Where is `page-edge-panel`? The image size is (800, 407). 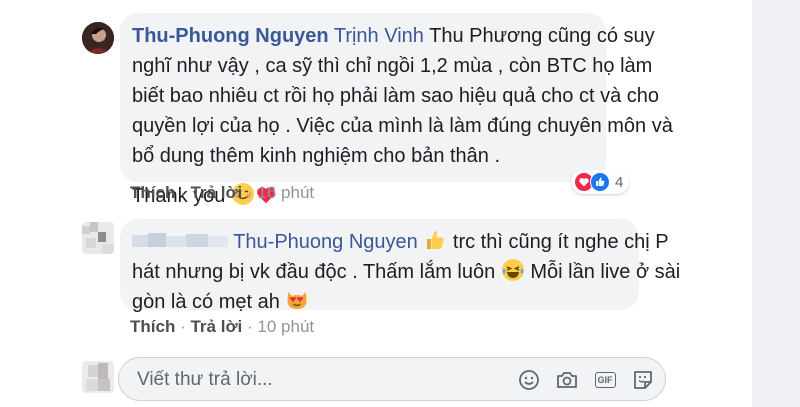
page-edge-panel is located at coordinates (776, 203).